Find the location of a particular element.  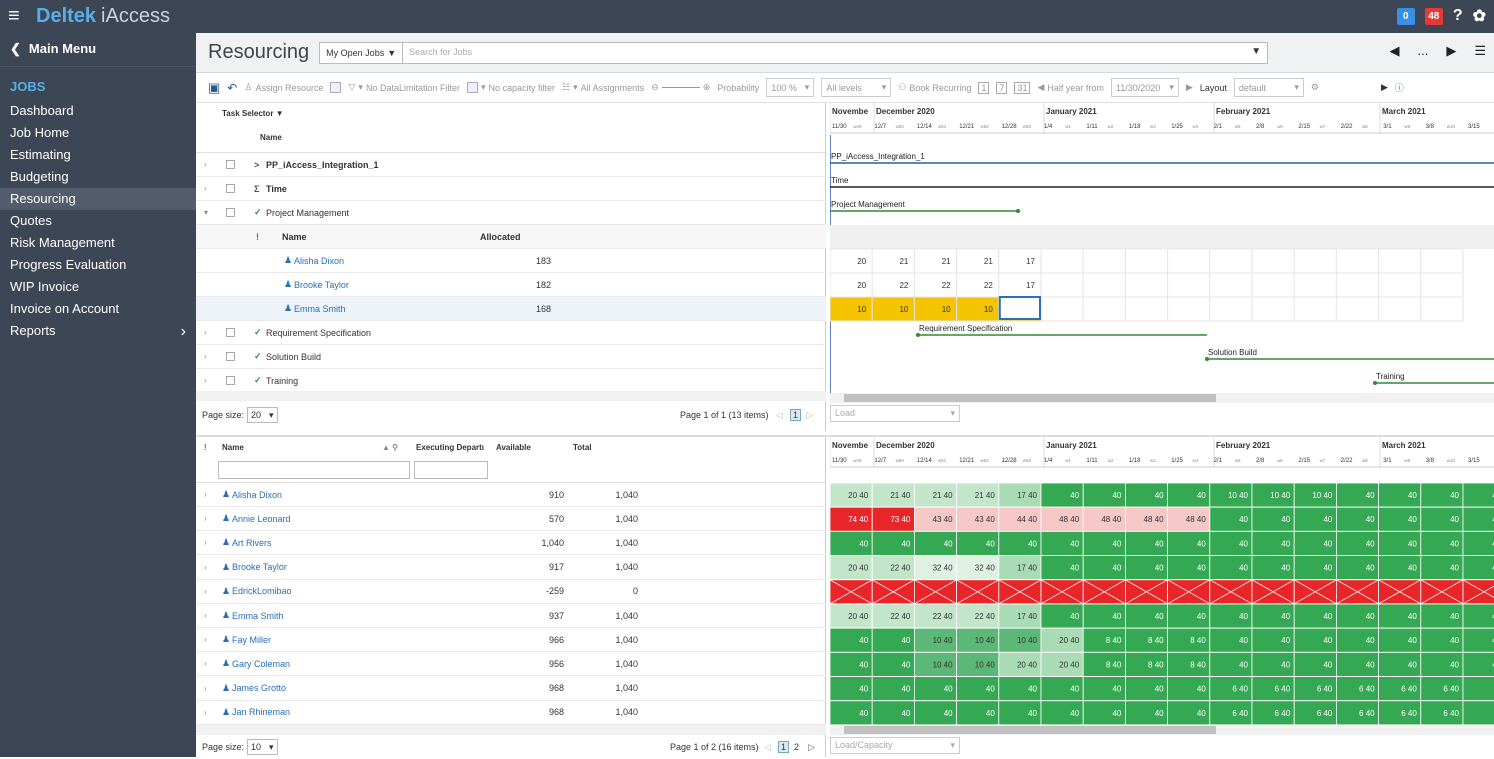

resource-name: Gary Coleman is located at coordinates (261, 664).